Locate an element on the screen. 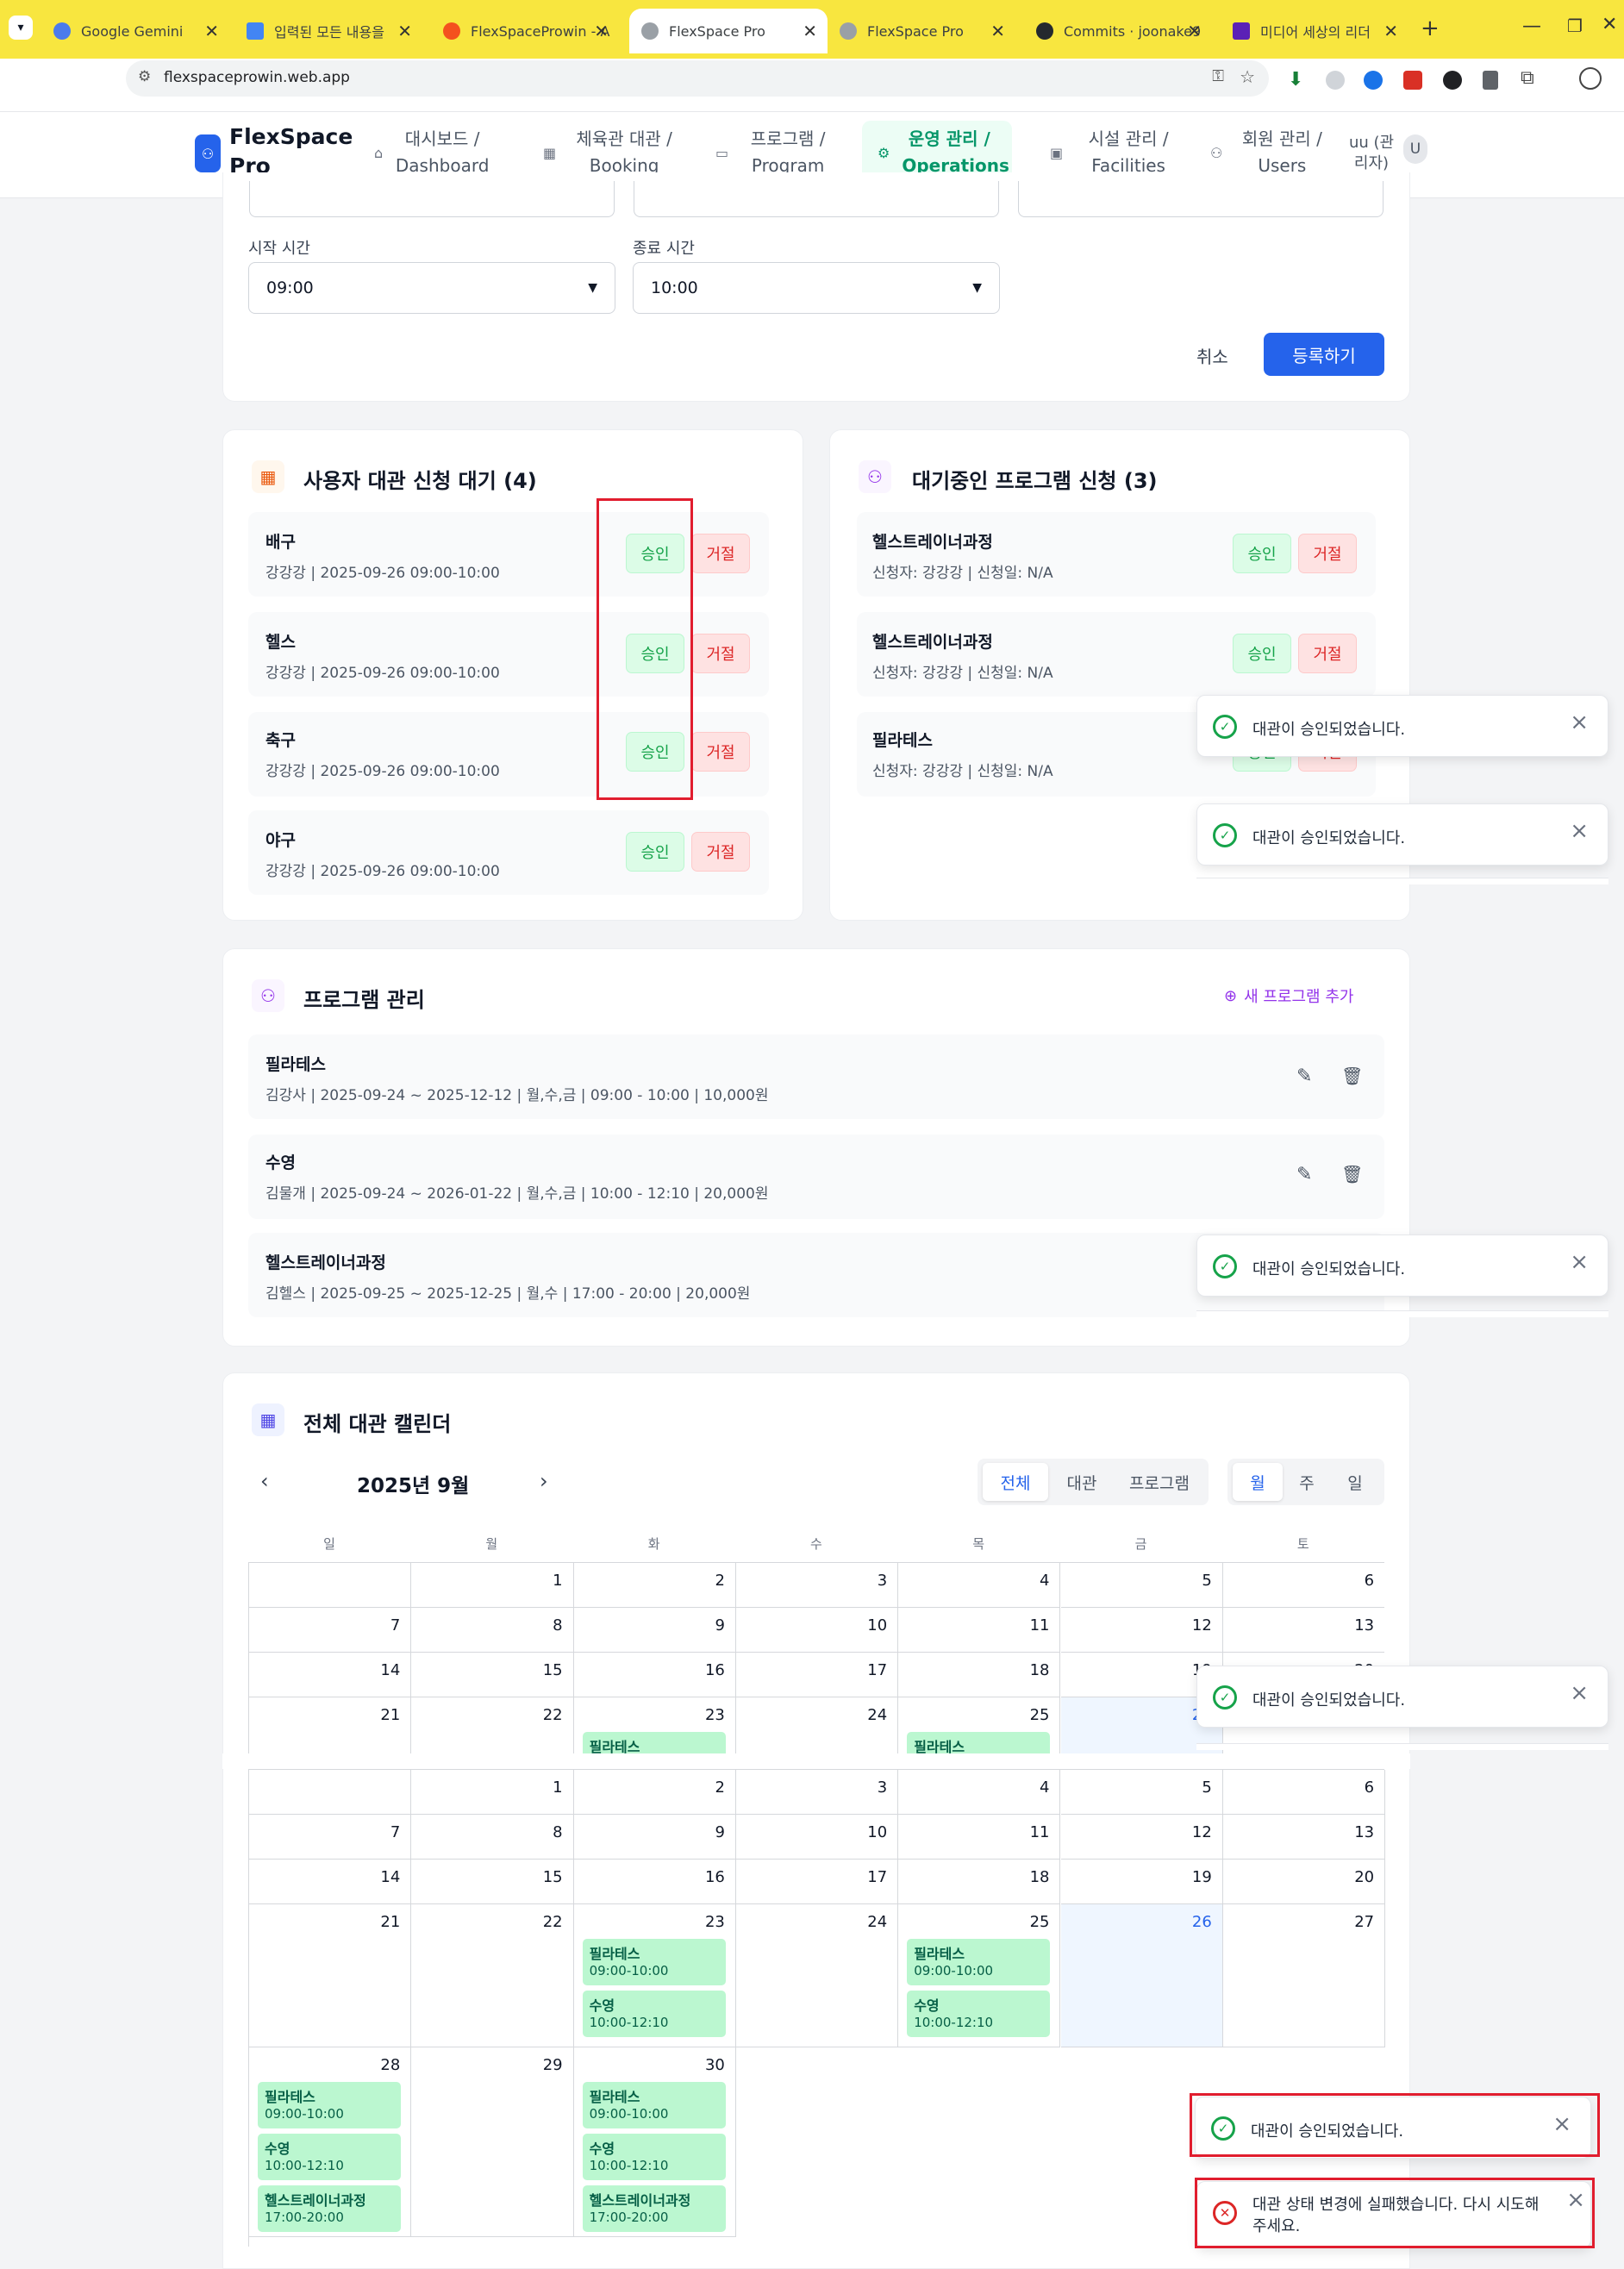  view-week: 주 is located at coordinates (1307, 1482).